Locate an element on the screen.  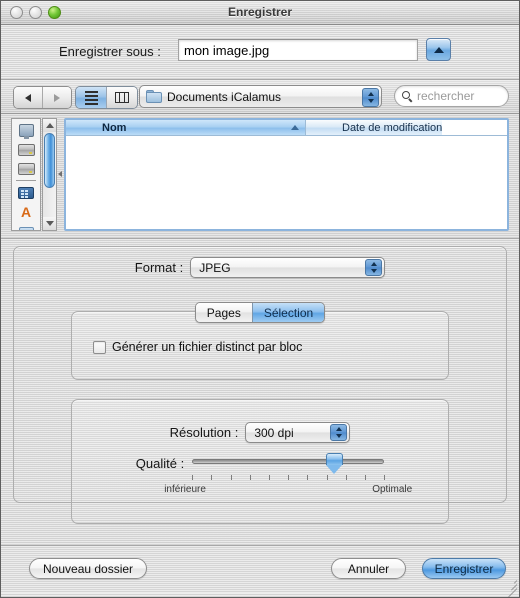
format-label: Format : is located at coordinates (159, 267).